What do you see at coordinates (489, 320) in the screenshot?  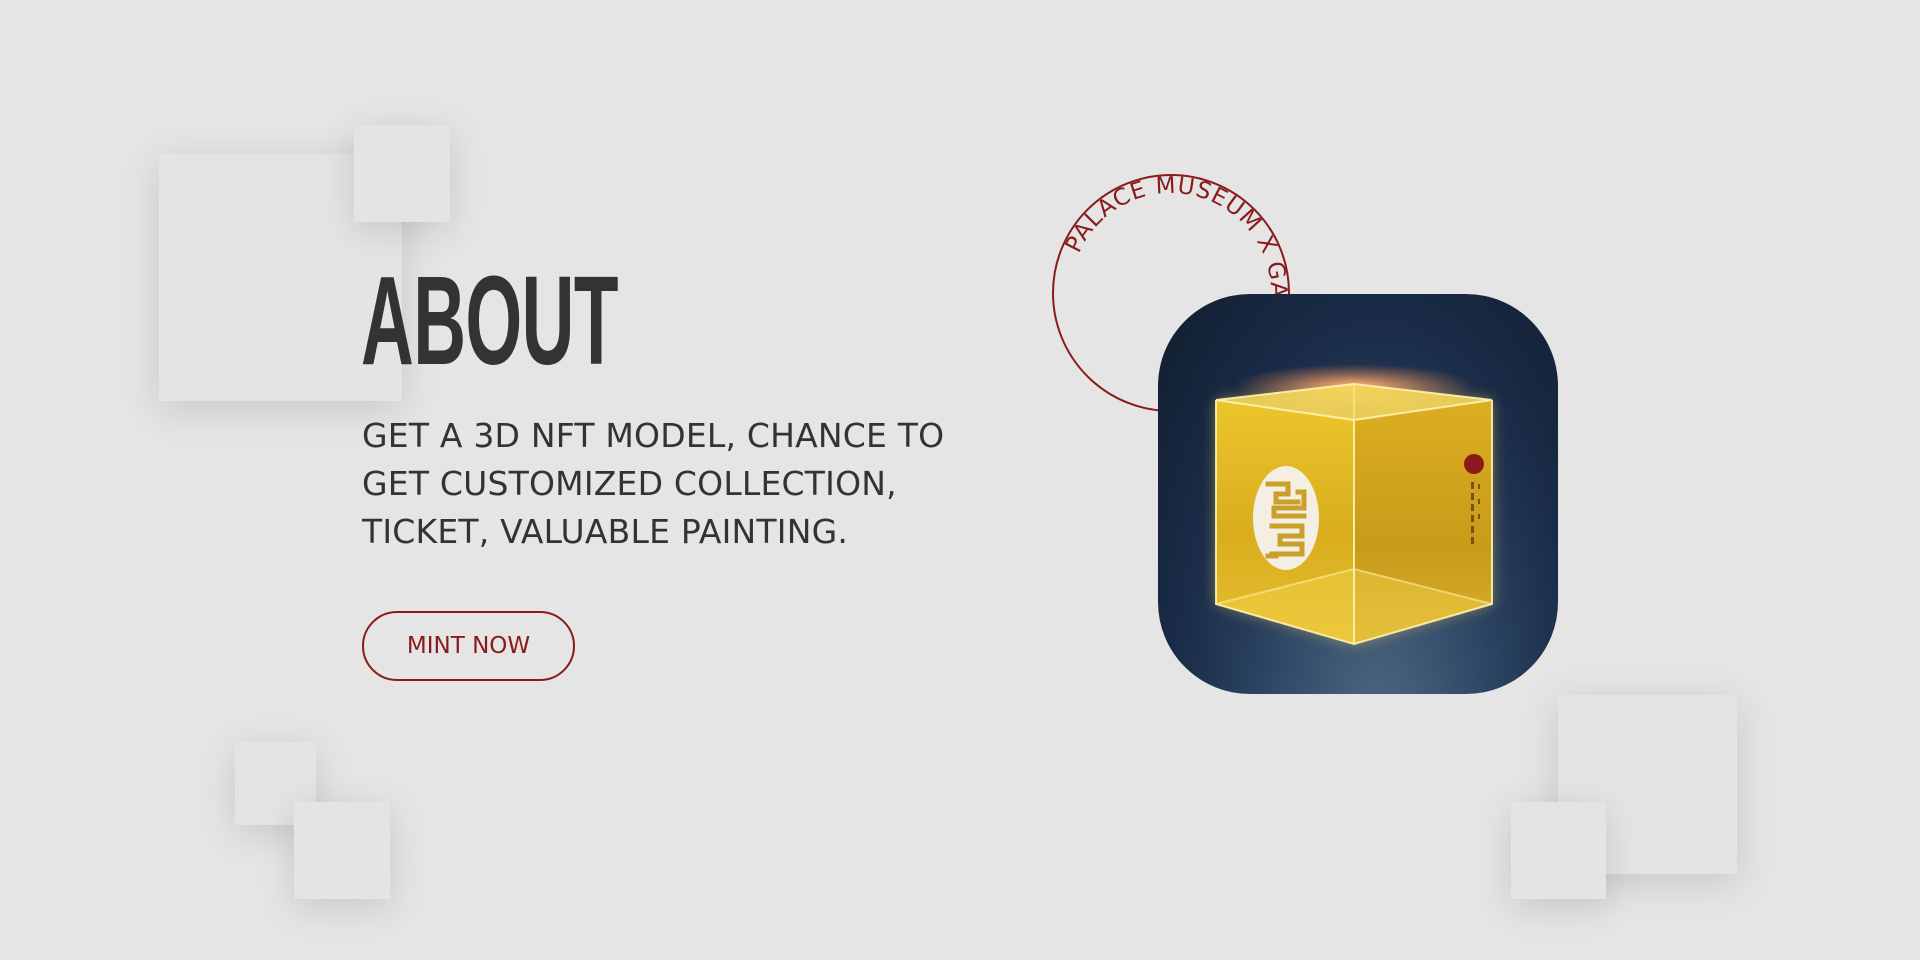 I see `section-heading: ABOUT` at bounding box center [489, 320].